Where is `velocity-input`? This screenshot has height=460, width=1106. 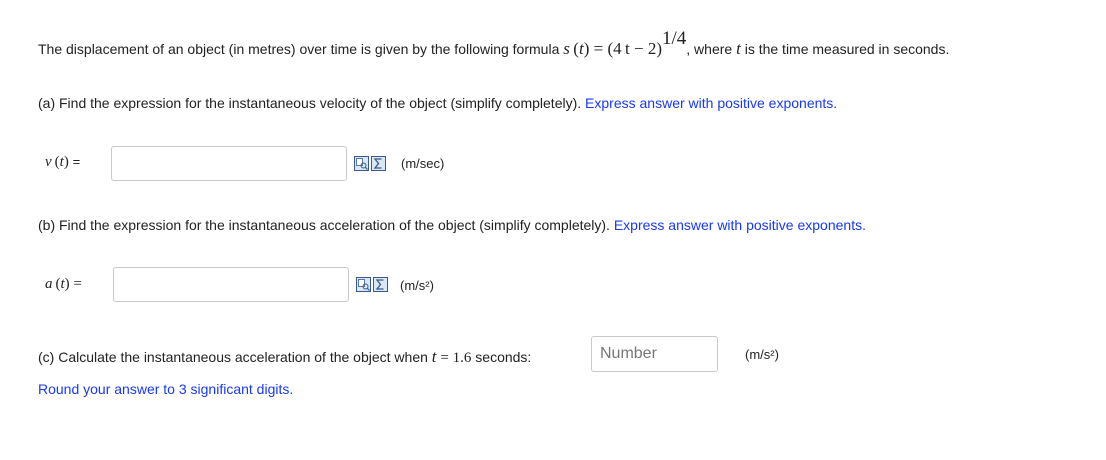
velocity-input is located at coordinates (229, 163).